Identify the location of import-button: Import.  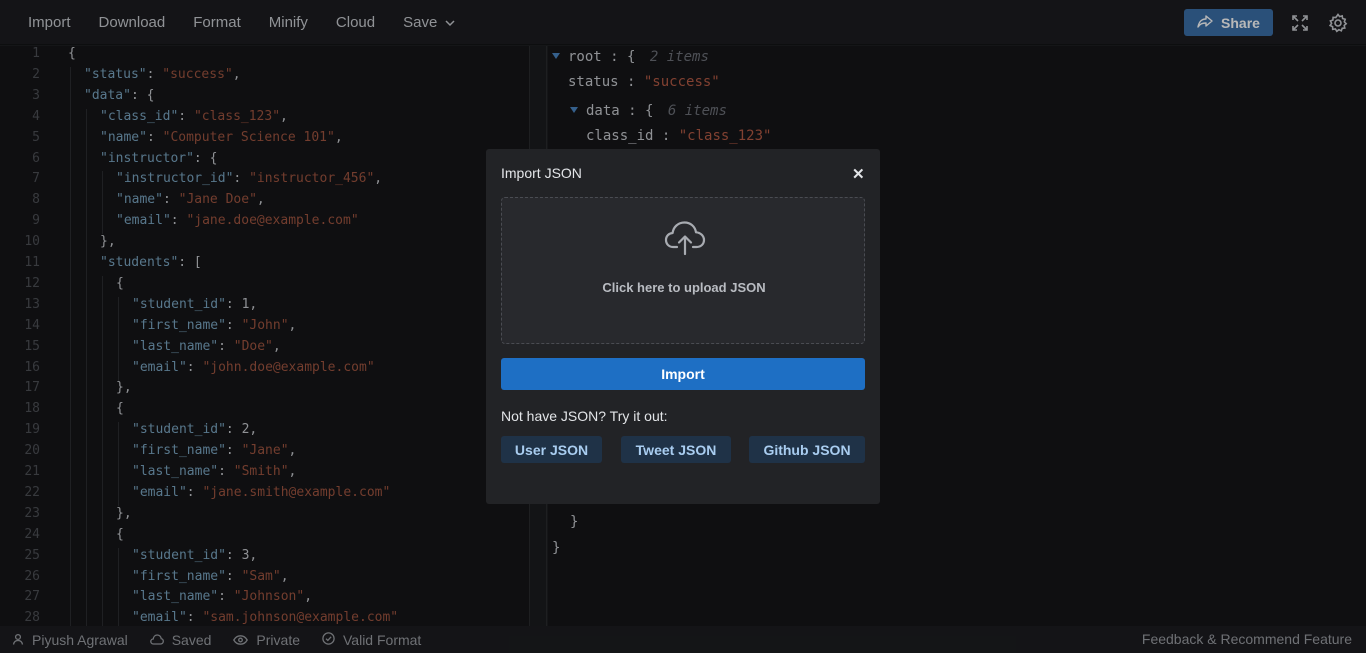
(683, 374).